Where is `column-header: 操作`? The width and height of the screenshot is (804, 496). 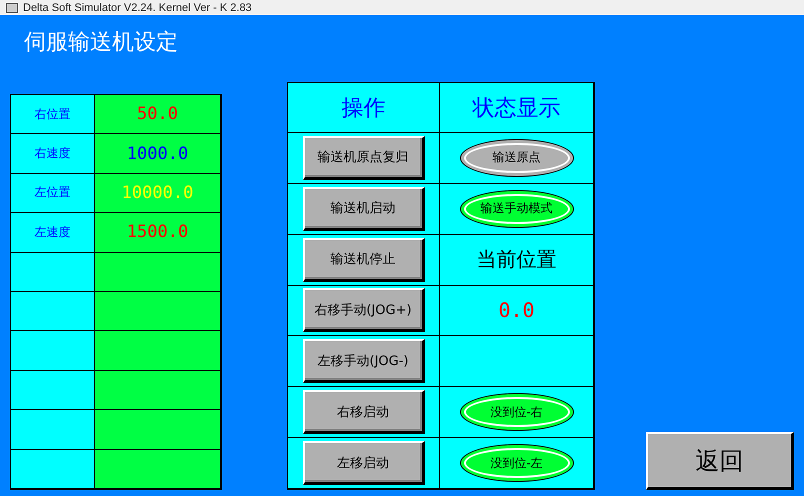 column-header: 操作 is located at coordinates (364, 108).